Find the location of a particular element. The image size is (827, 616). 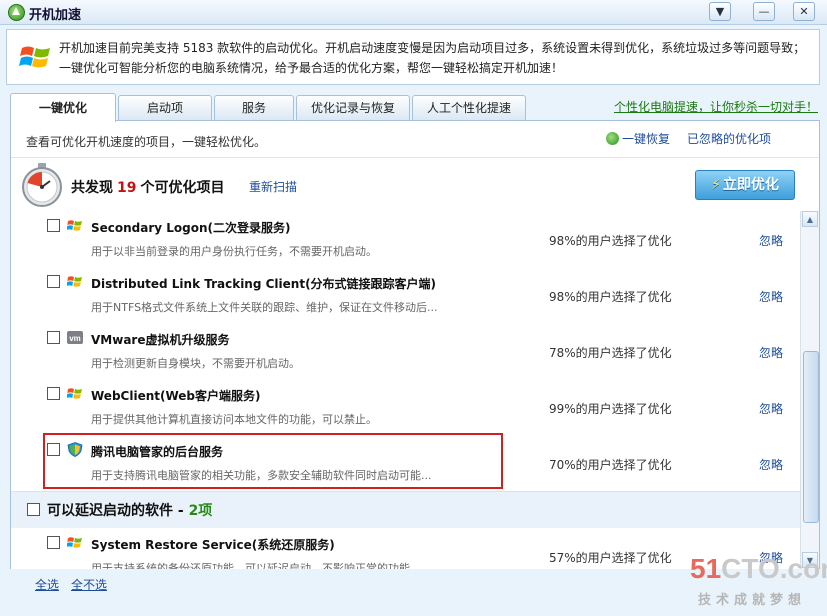

summary-prefix: 共发现 is located at coordinates (92, 188).